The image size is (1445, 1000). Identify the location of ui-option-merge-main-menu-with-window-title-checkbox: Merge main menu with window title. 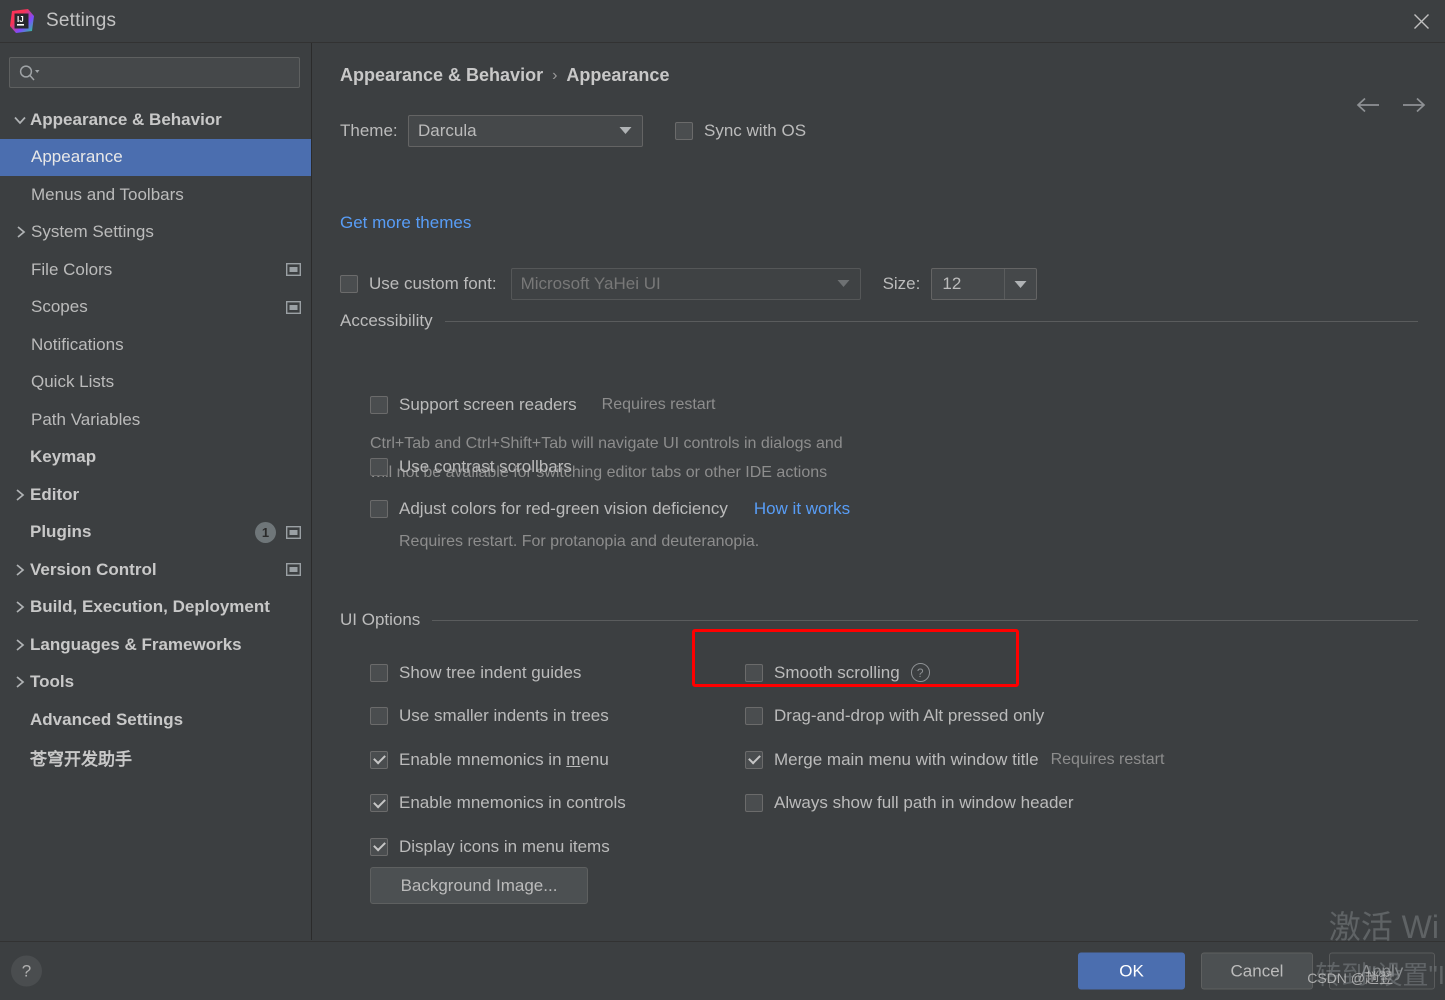
(892, 760).